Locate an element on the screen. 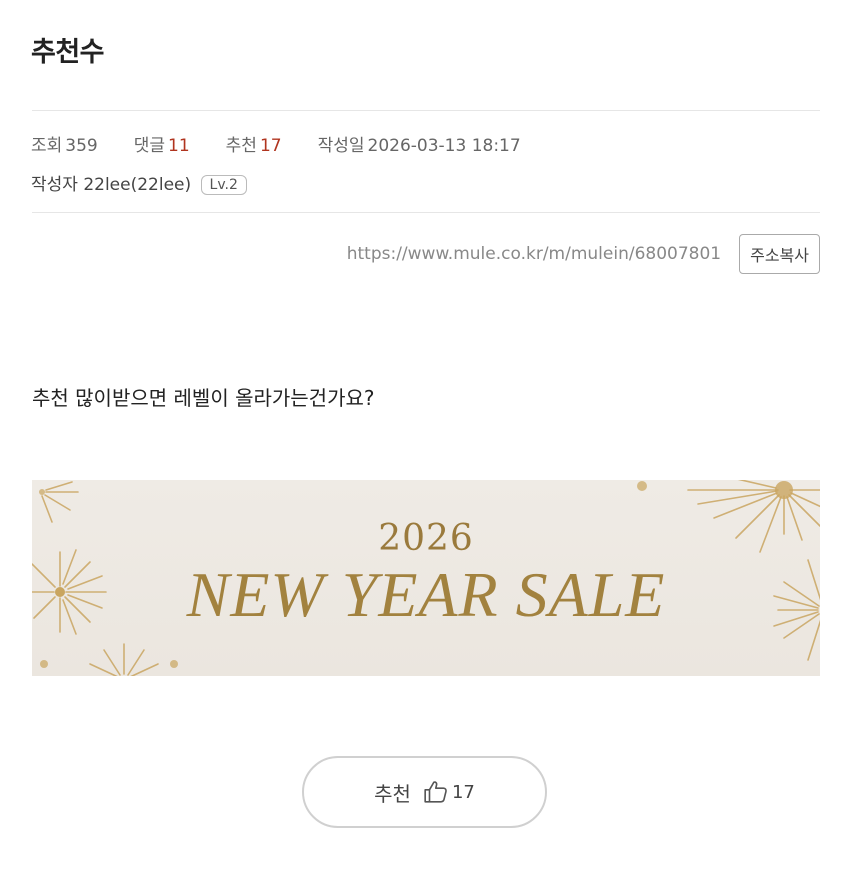 This screenshot has height=883, width=850. author-row: 작성자 22lee(22lee) Lv.2 is located at coordinates (139, 182).